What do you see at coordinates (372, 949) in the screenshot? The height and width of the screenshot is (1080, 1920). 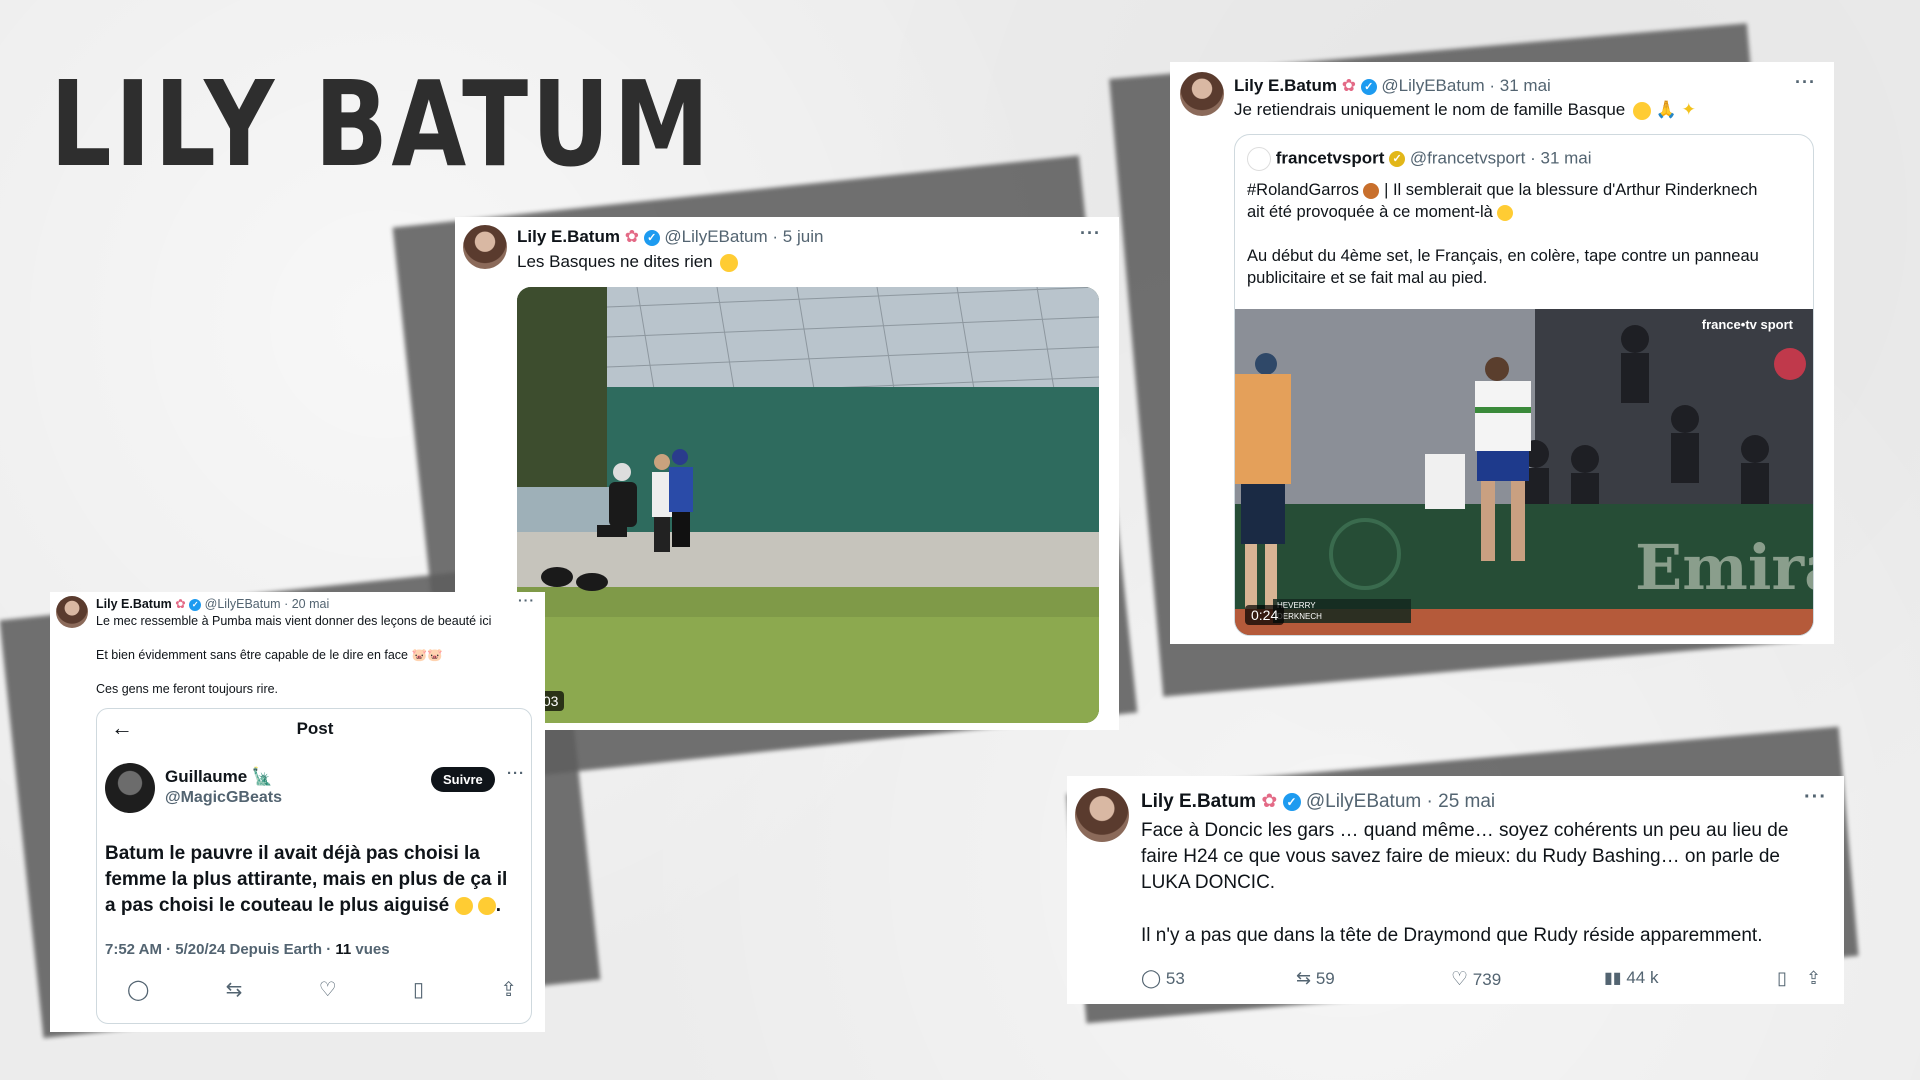 I see `embed-views-label: vues` at bounding box center [372, 949].